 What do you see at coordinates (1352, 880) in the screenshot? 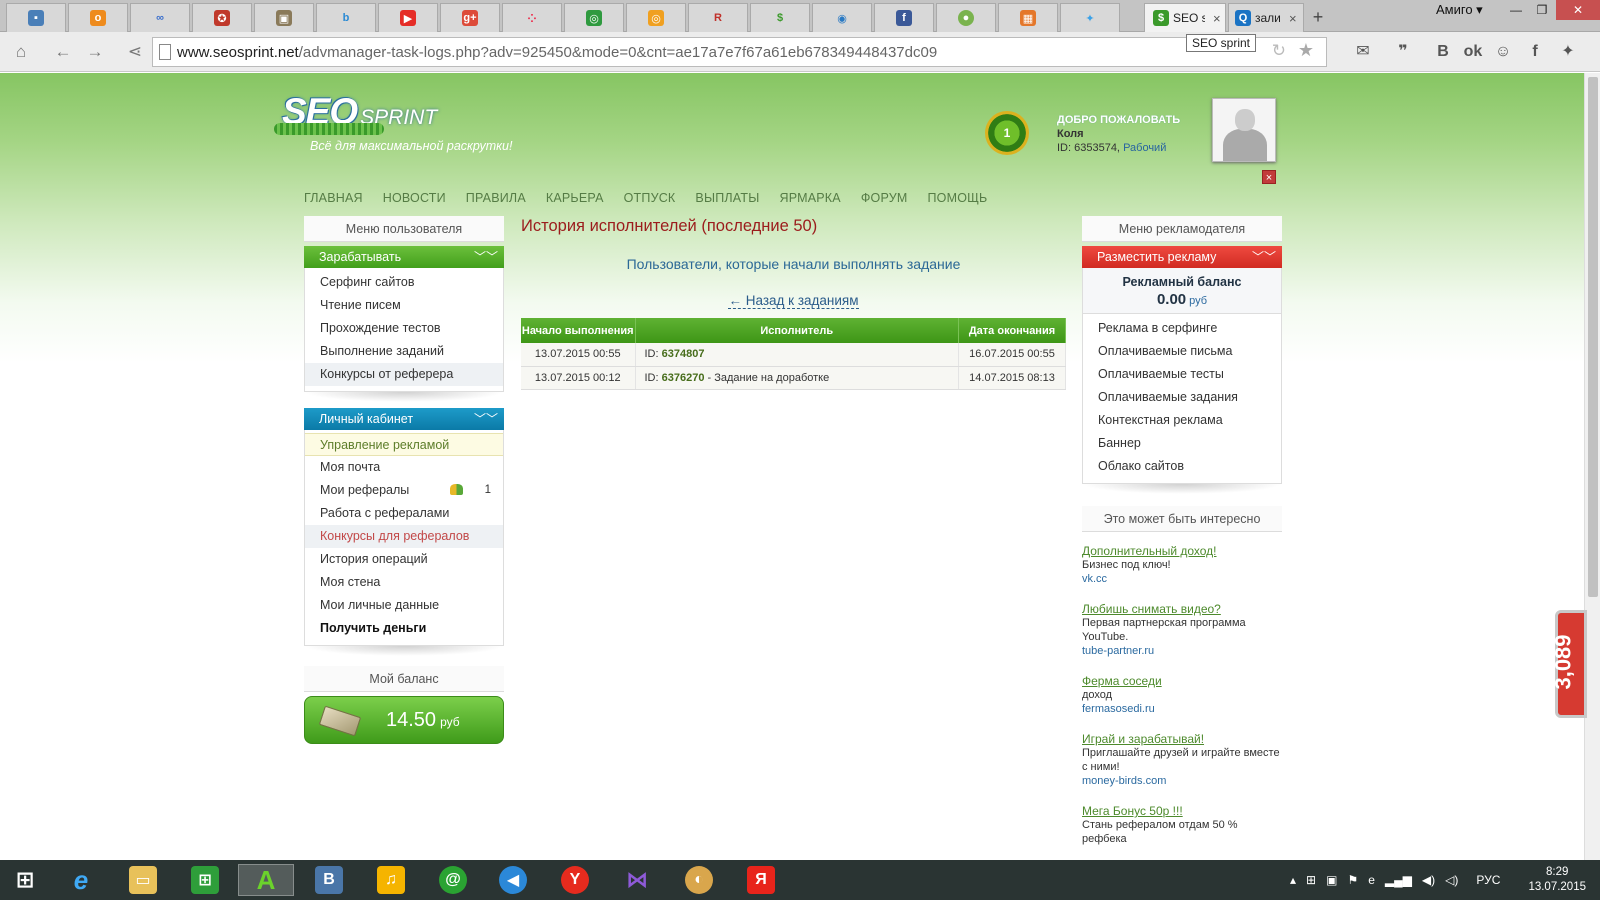
I see `flag-icon: ⚑` at bounding box center [1352, 880].